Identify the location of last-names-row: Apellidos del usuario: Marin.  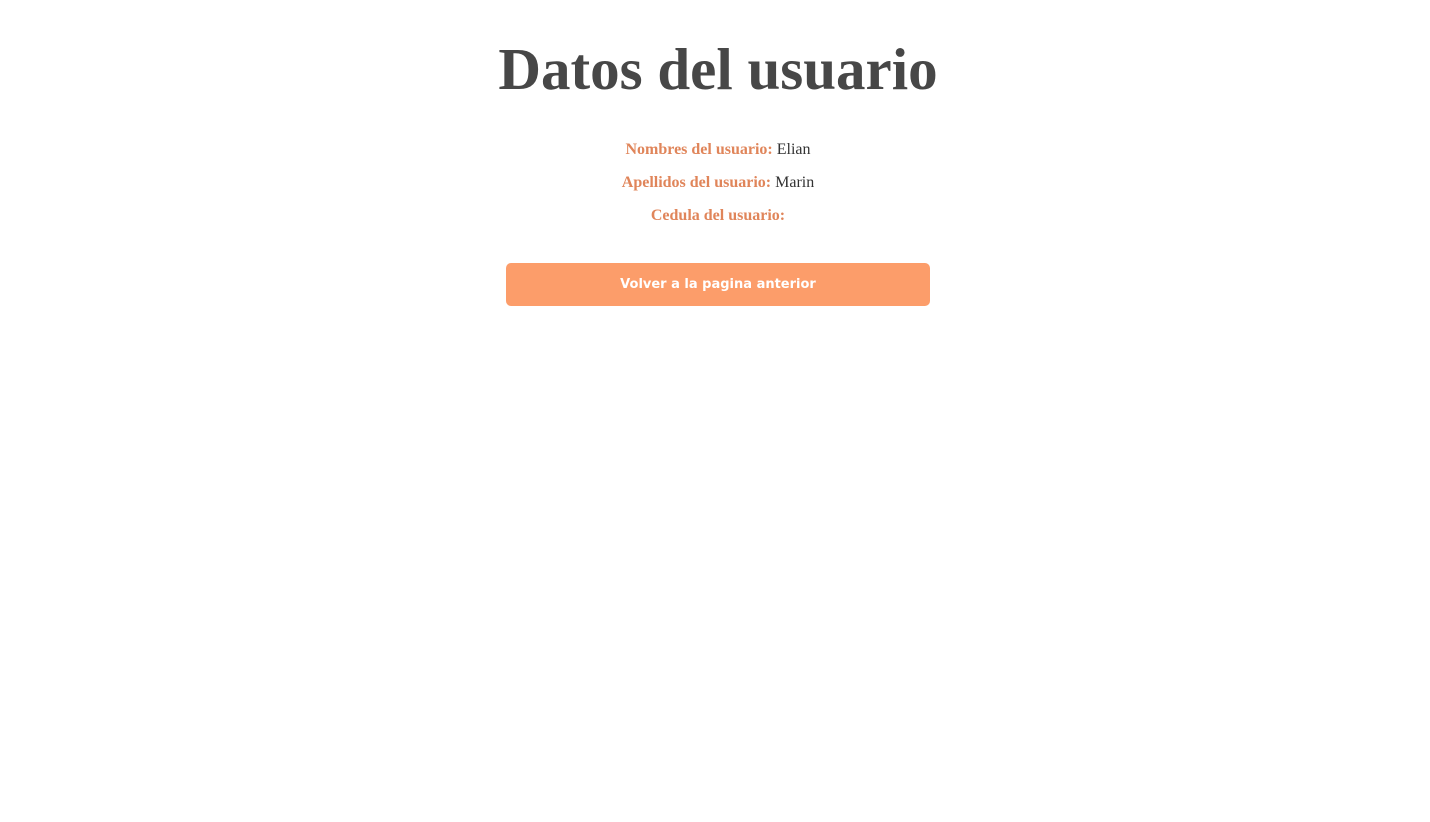
(715, 188).